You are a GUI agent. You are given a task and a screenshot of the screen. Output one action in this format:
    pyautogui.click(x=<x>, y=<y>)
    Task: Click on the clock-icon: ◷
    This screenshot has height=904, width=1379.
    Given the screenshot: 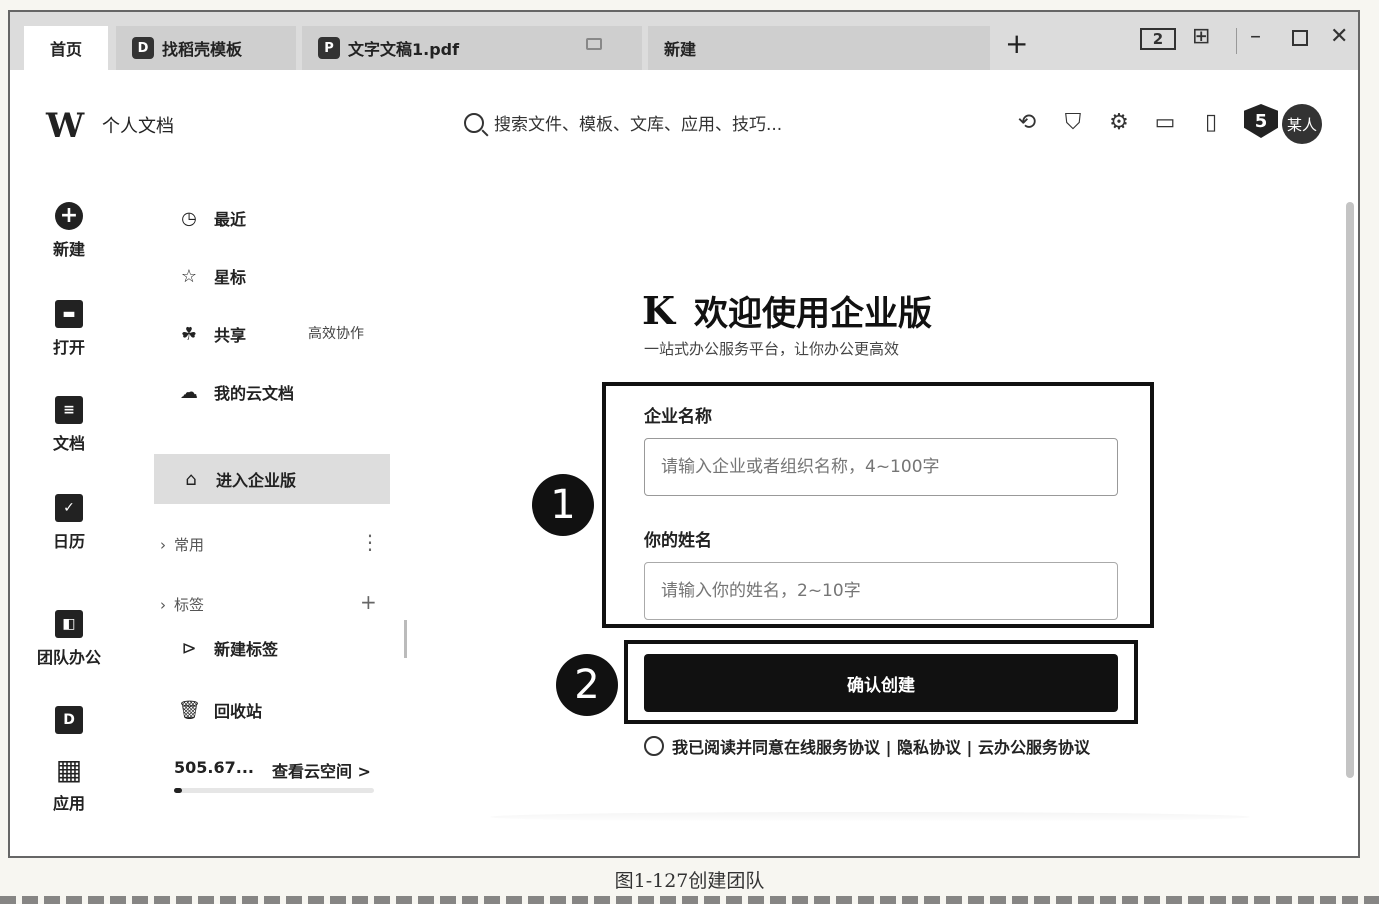 What is the action you would take?
    pyautogui.click(x=189, y=218)
    